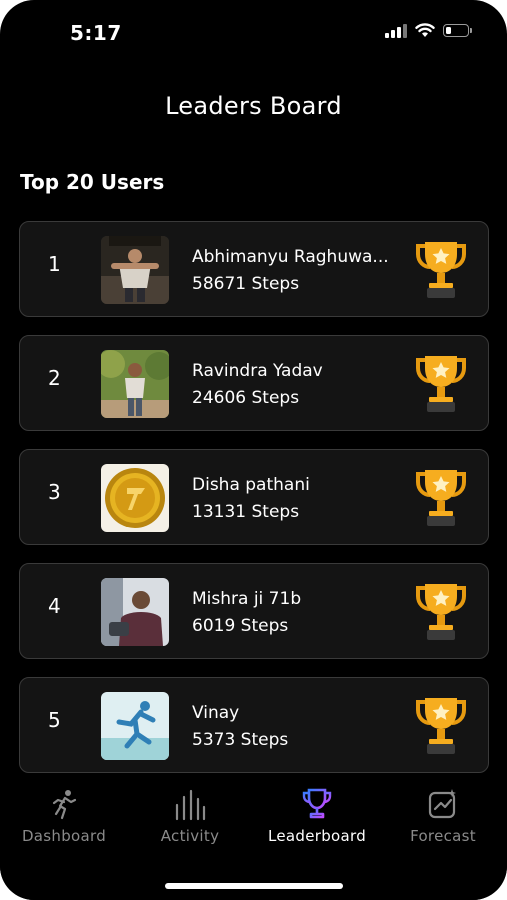 The width and height of the screenshot is (507, 900). I want to click on user-steps: 24606 Steps, so click(246, 398).